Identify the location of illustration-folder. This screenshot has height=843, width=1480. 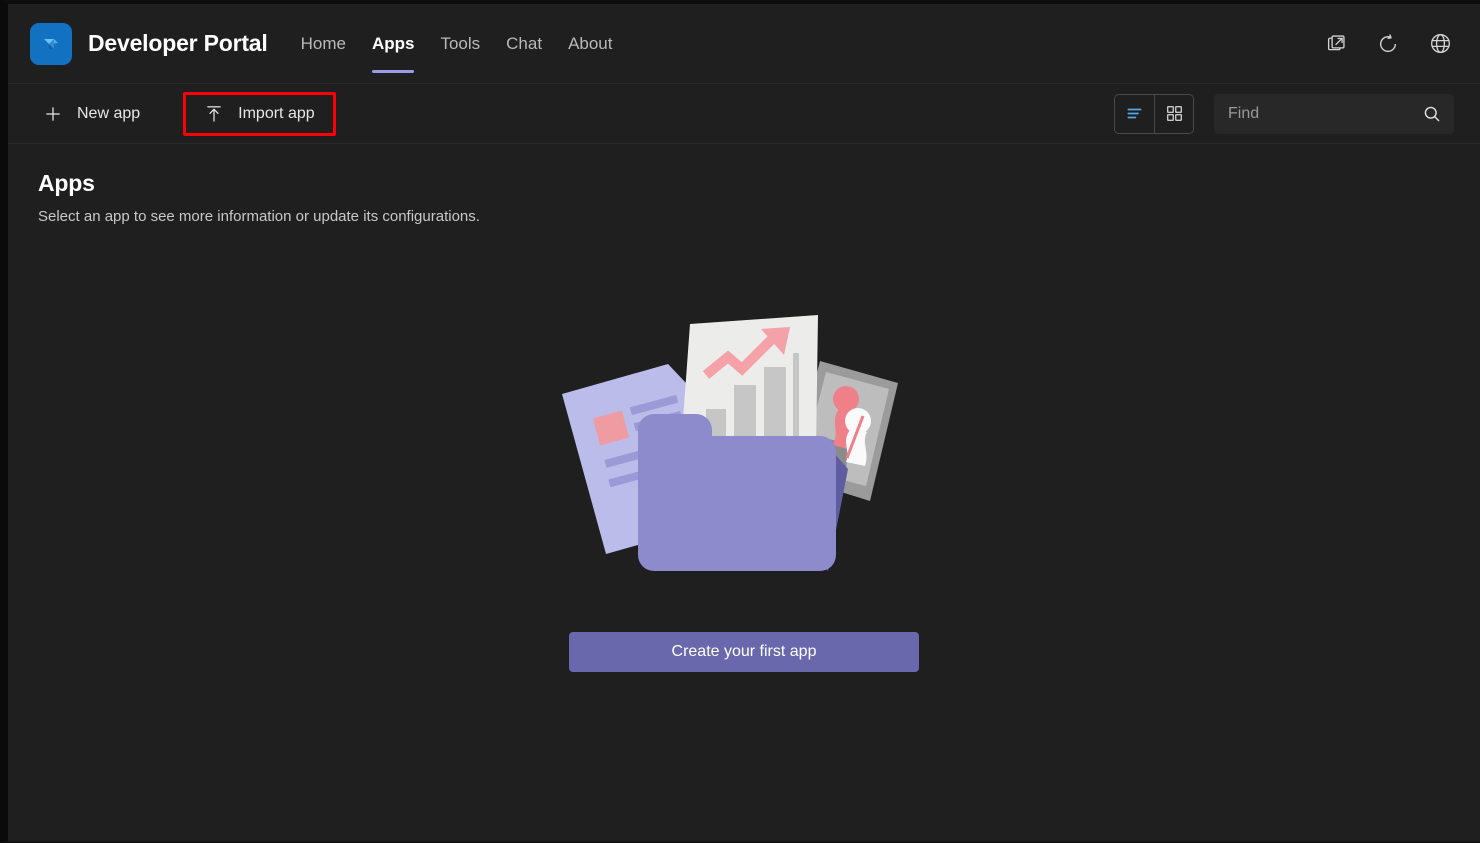
(743, 492).